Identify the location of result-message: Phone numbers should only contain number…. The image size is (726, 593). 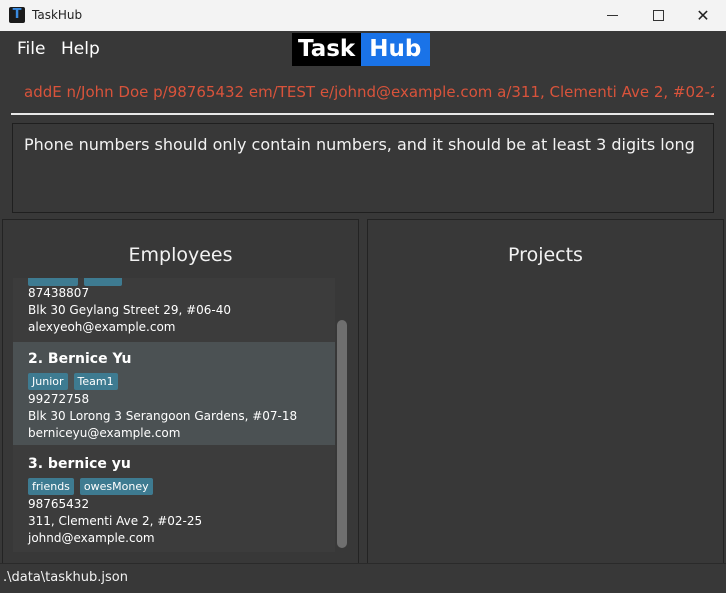
(359, 144).